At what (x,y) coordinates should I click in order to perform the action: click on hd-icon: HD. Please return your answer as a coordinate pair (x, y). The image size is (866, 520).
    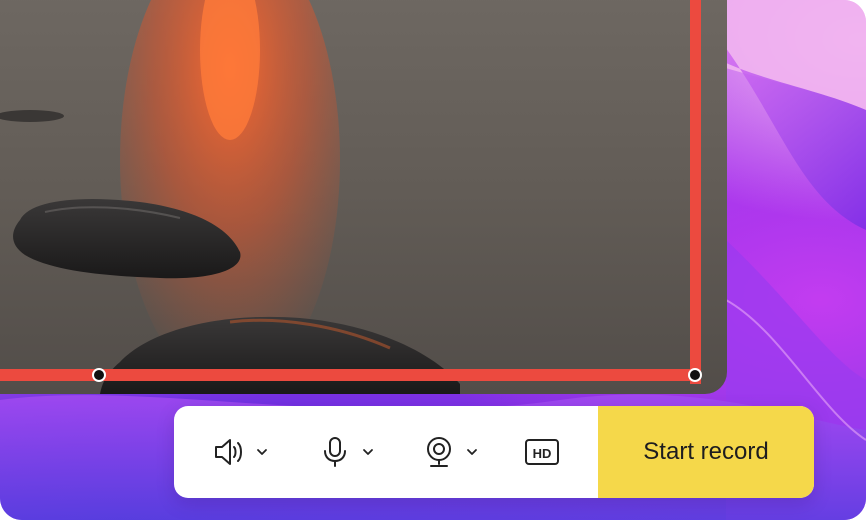
    Looking at the image, I should click on (542, 452).